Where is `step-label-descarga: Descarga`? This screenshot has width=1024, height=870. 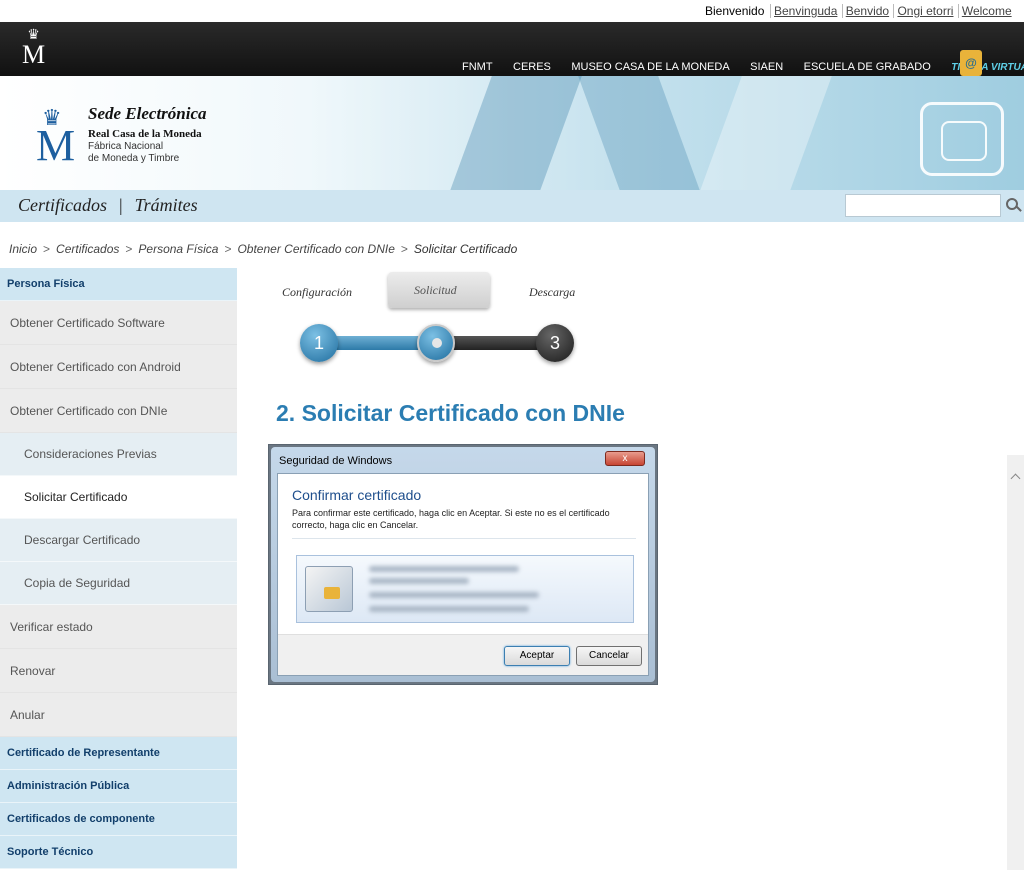 step-label-descarga: Descarga is located at coordinates (552, 292).